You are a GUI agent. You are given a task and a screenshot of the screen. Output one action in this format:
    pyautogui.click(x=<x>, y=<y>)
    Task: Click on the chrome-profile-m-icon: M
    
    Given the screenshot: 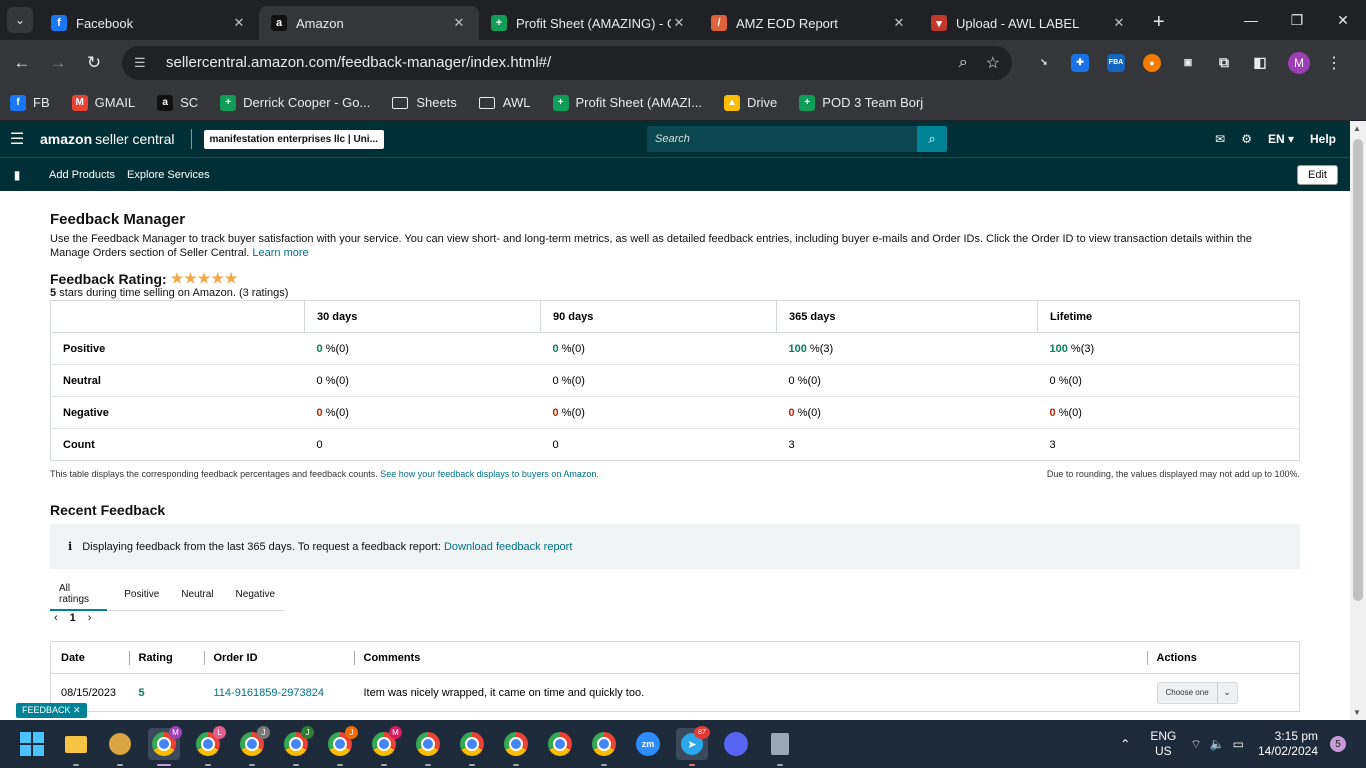 What is the action you would take?
    pyautogui.click(x=165, y=746)
    